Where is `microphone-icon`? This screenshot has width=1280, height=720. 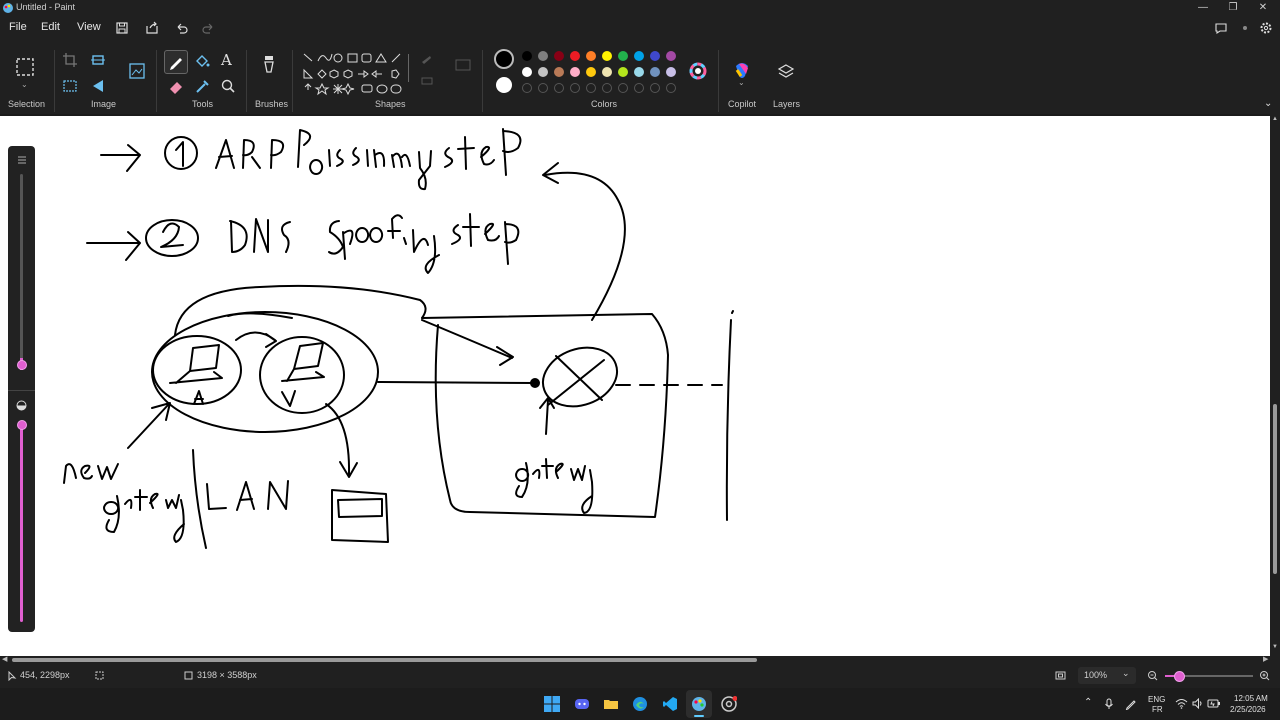 microphone-icon is located at coordinates (1109, 704).